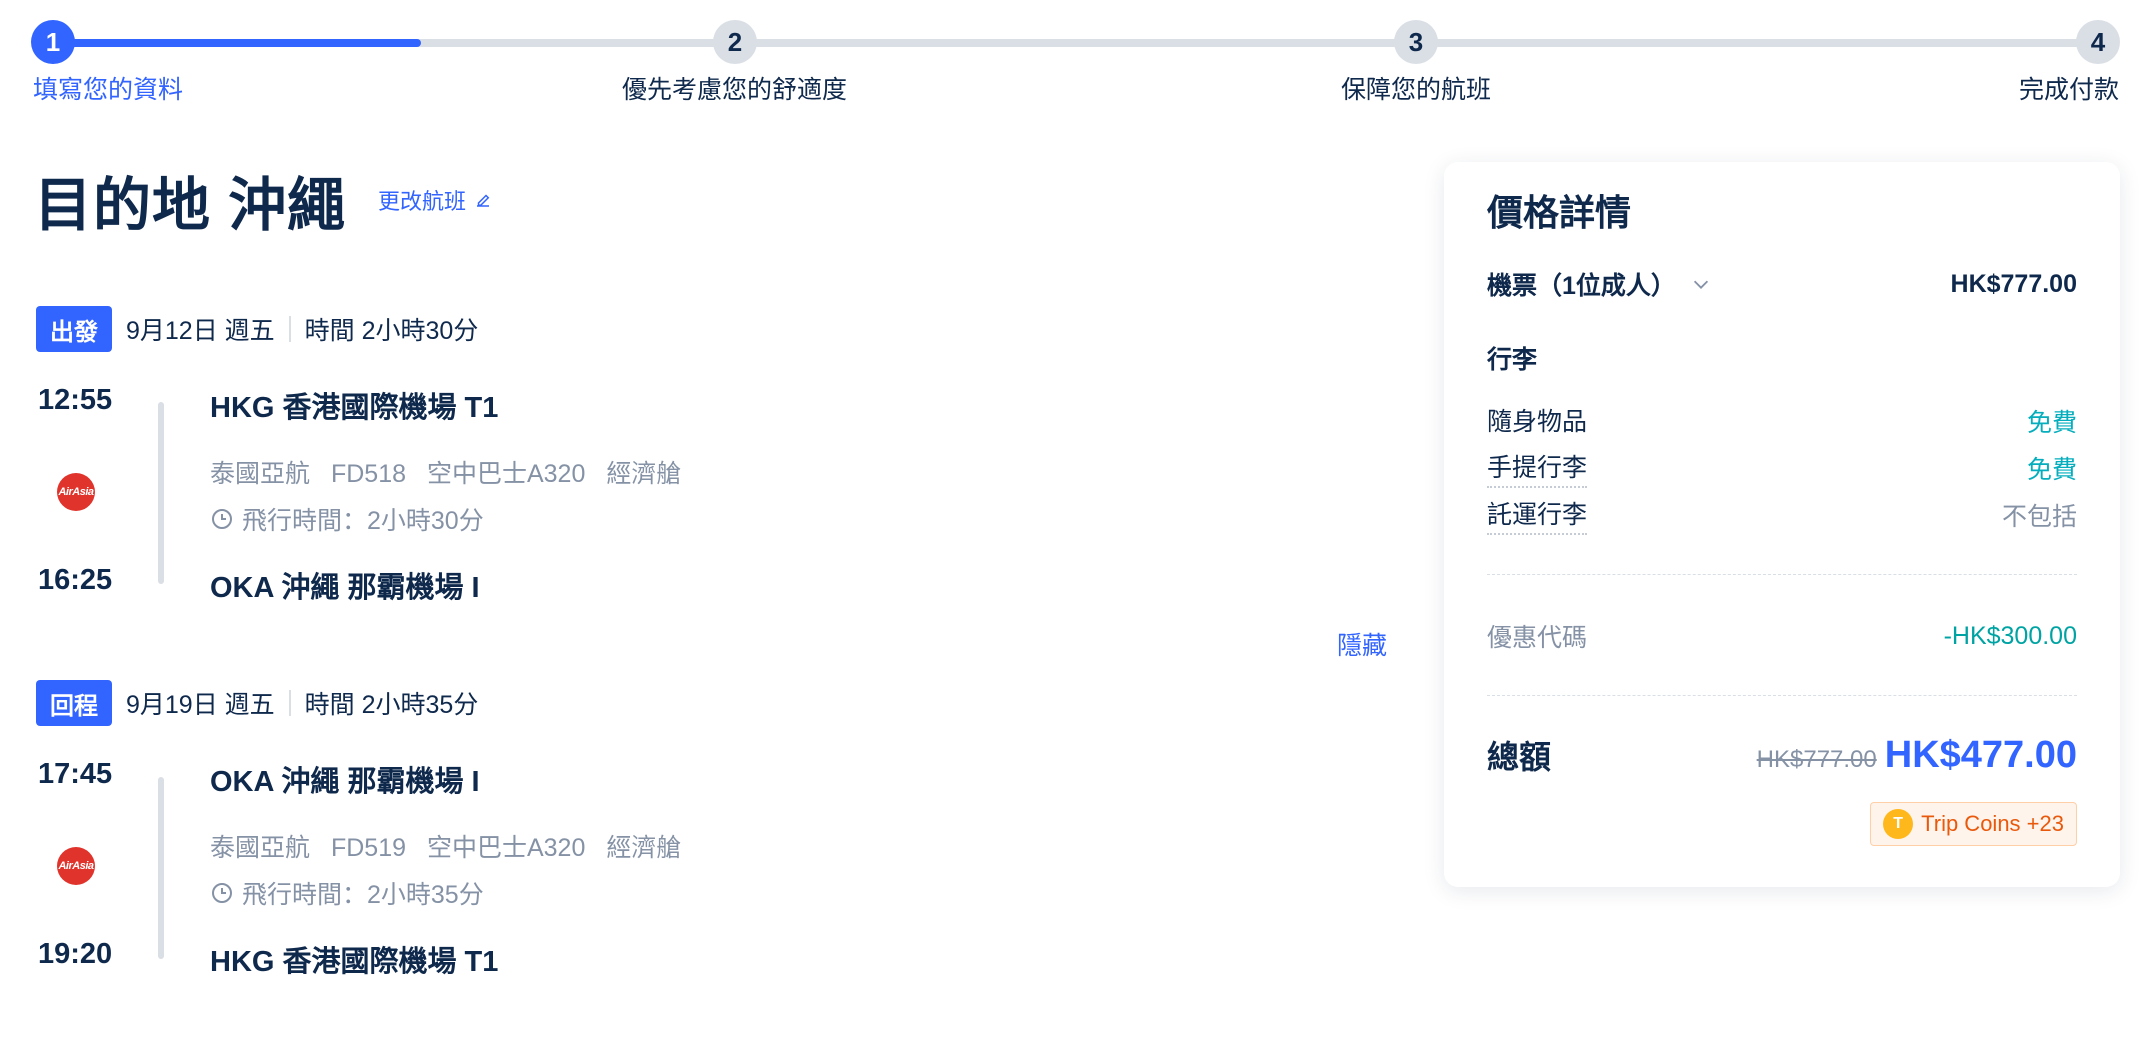 The image size is (2140, 1044). I want to click on baggage-title: 行李, so click(1512, 360).